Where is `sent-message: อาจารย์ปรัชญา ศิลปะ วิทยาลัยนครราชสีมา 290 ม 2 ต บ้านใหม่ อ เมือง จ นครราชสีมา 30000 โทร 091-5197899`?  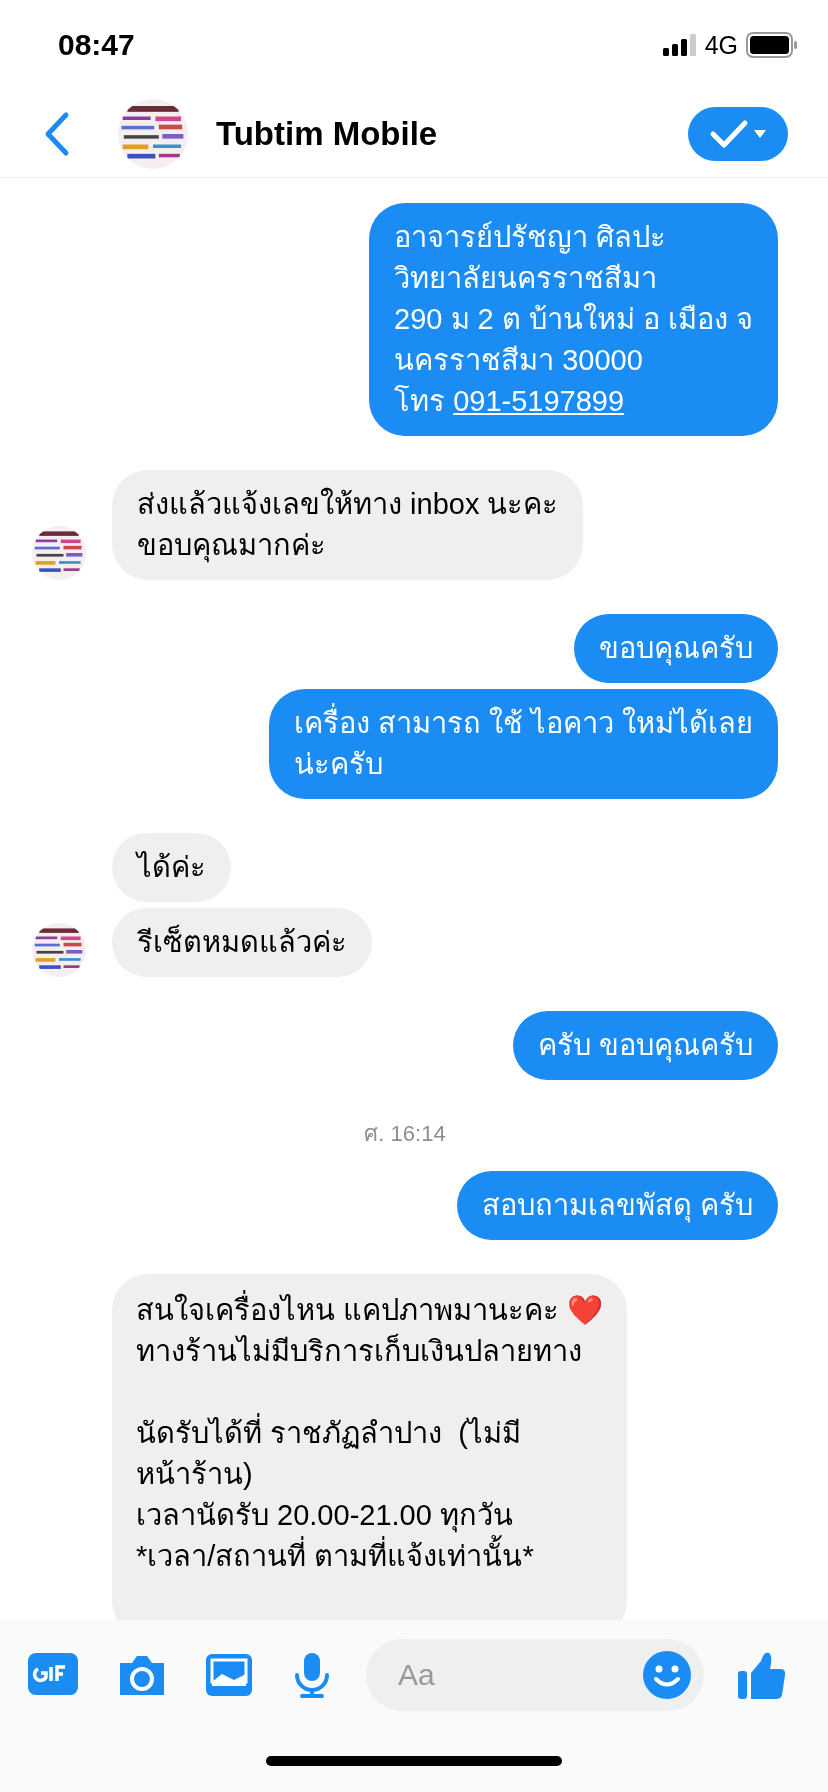 sent-message: อาจารย์ปรัชญา ศิลปะ วิทยาลัยนครราชสีมา 290 ม 2 ต บ้านใหม่ อ เมือง จ นครราชสีมา 30000 โทร 091-5197899 is located at coordinates (573, 319).